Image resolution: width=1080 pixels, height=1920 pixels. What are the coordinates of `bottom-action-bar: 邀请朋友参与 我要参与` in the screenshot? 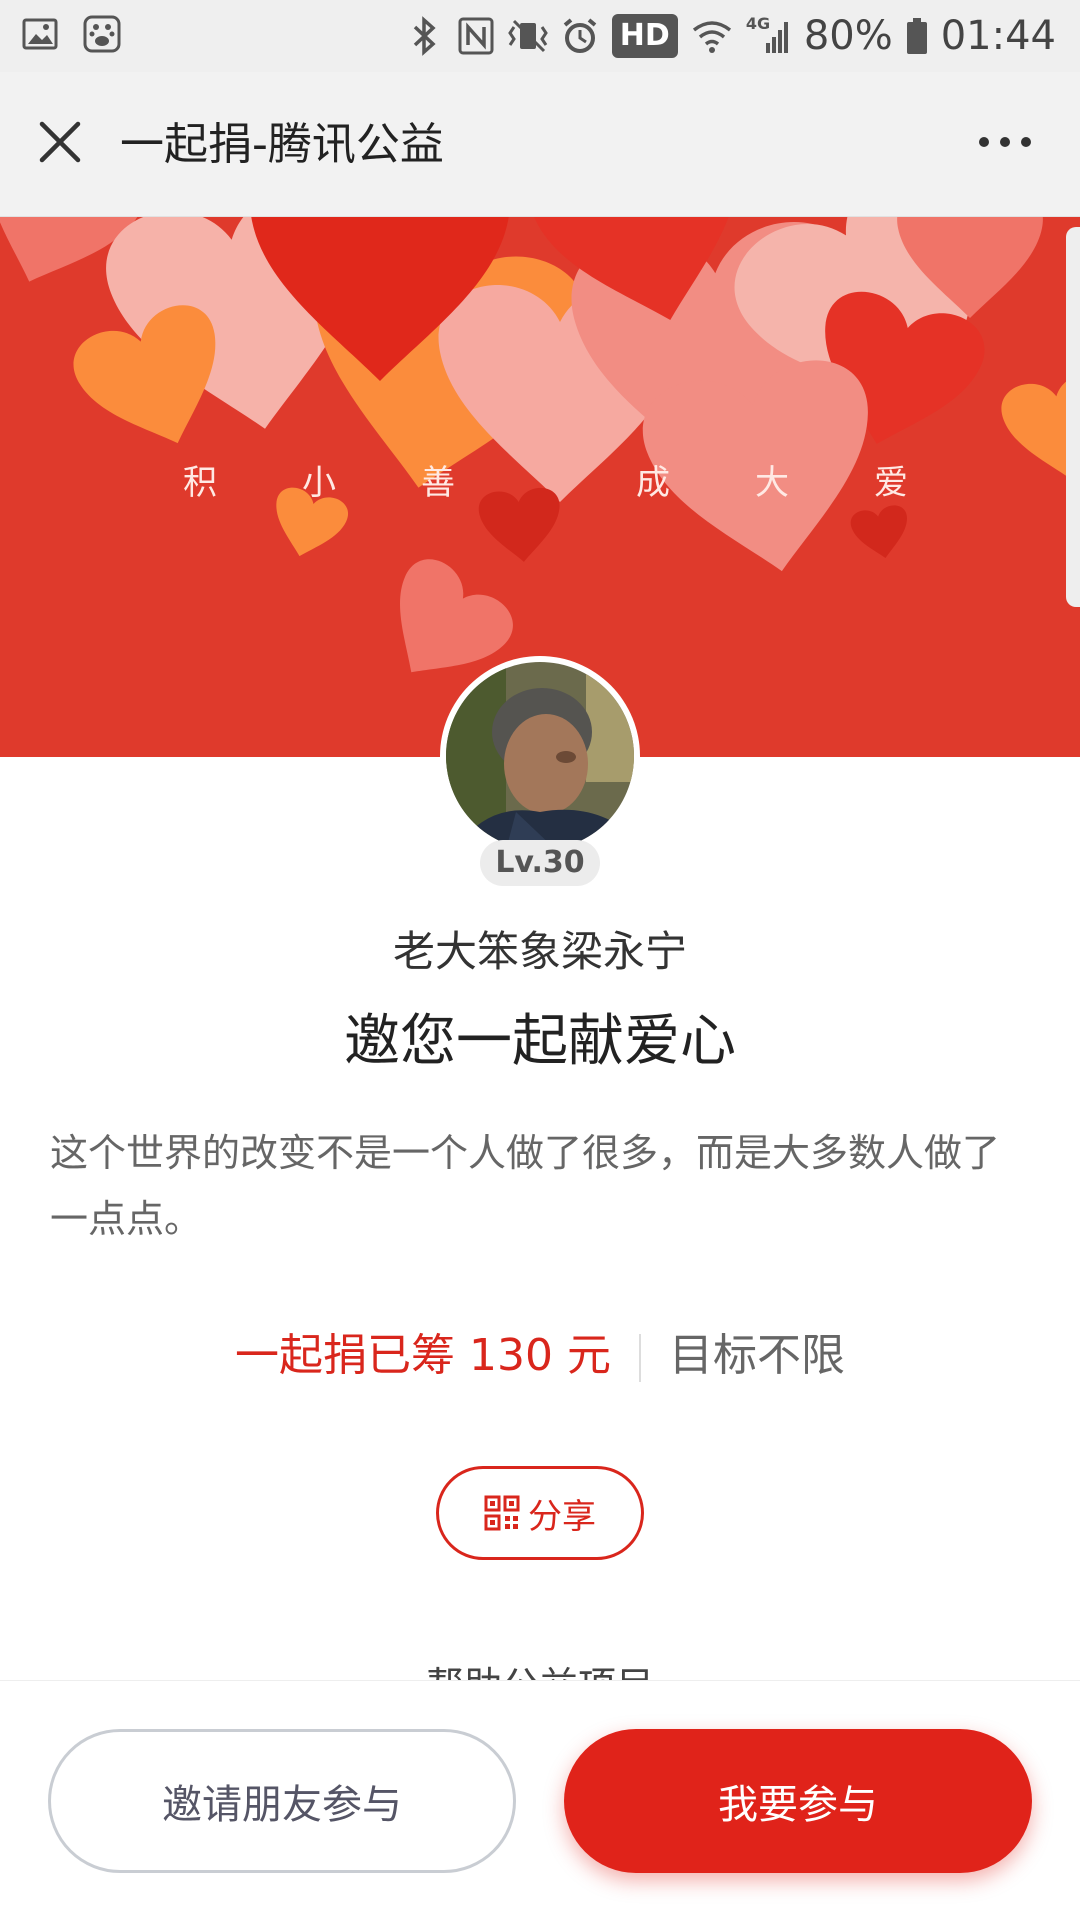 It's located at (540, 1800).